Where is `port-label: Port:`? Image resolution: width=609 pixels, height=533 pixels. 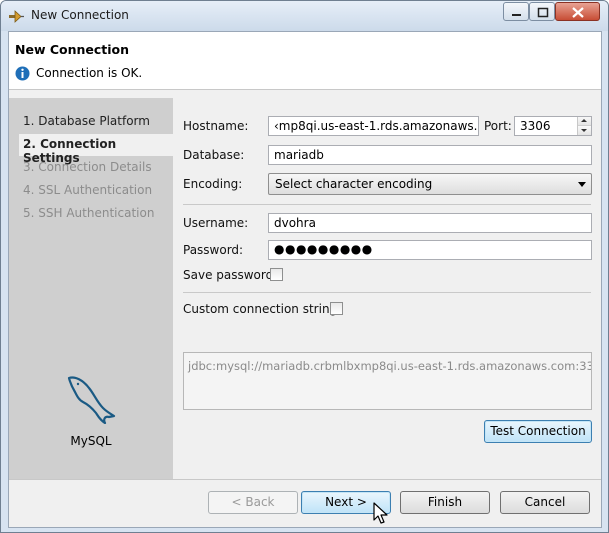 port-label: Port: is located at coordinates (498, 126).